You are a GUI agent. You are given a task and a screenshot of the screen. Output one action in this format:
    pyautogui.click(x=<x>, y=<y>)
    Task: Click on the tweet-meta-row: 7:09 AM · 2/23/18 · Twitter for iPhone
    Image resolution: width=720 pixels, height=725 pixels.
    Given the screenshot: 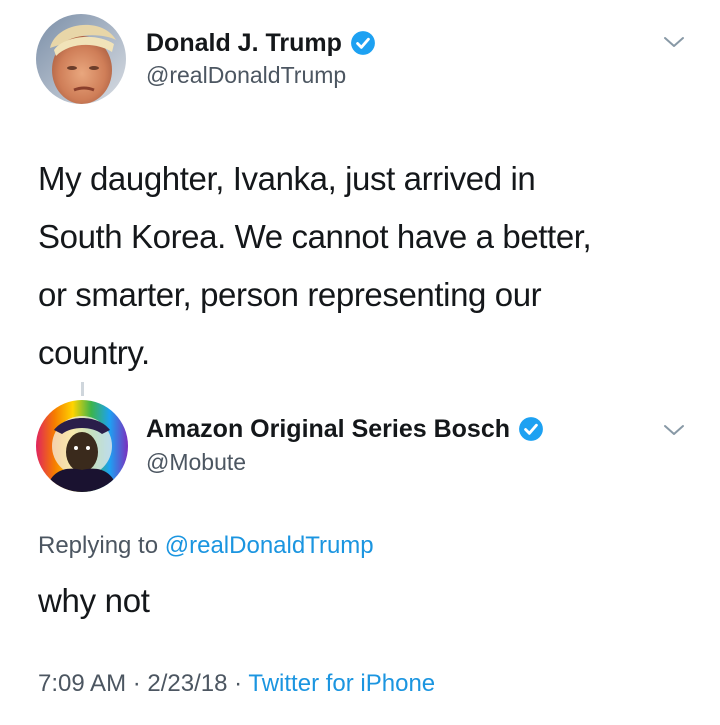 What is the action you would take?
    pyautogui.click(x=236, y=684)
    